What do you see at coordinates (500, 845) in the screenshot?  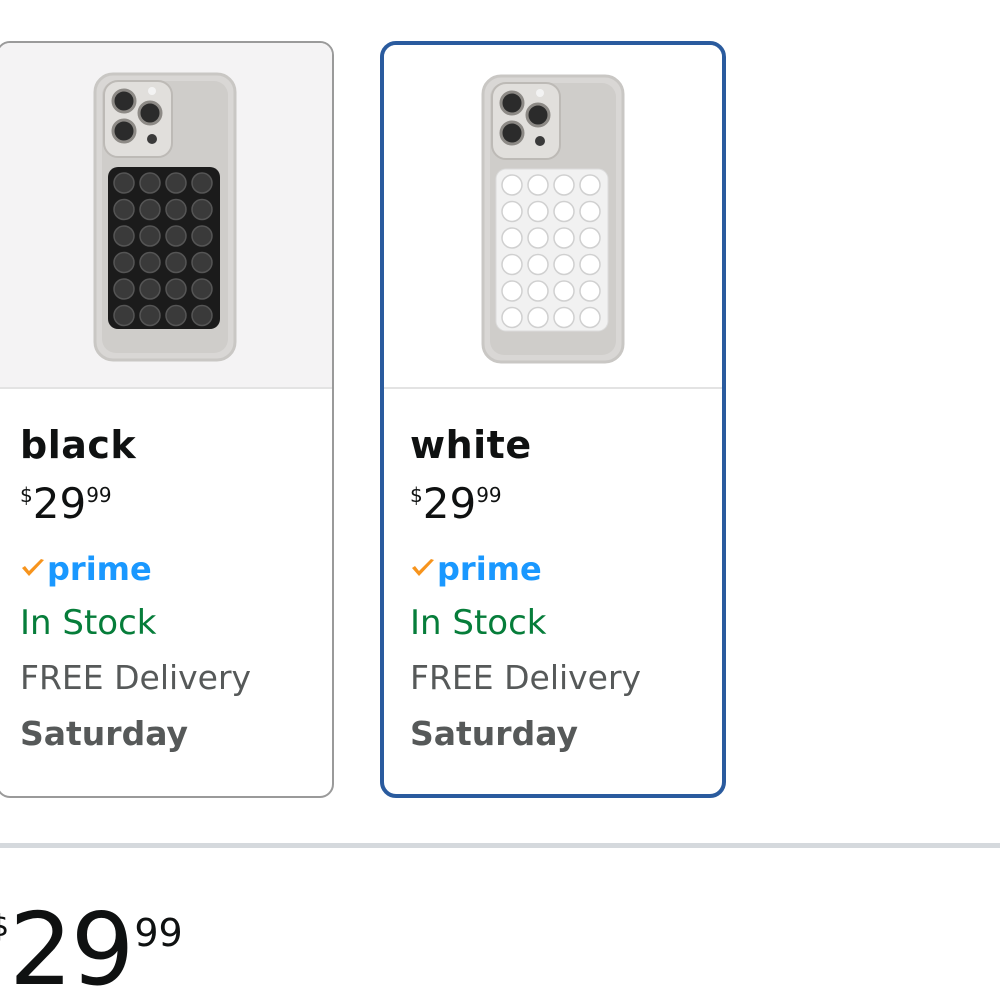 I see `section-divider` at bounding box center [500, 845].